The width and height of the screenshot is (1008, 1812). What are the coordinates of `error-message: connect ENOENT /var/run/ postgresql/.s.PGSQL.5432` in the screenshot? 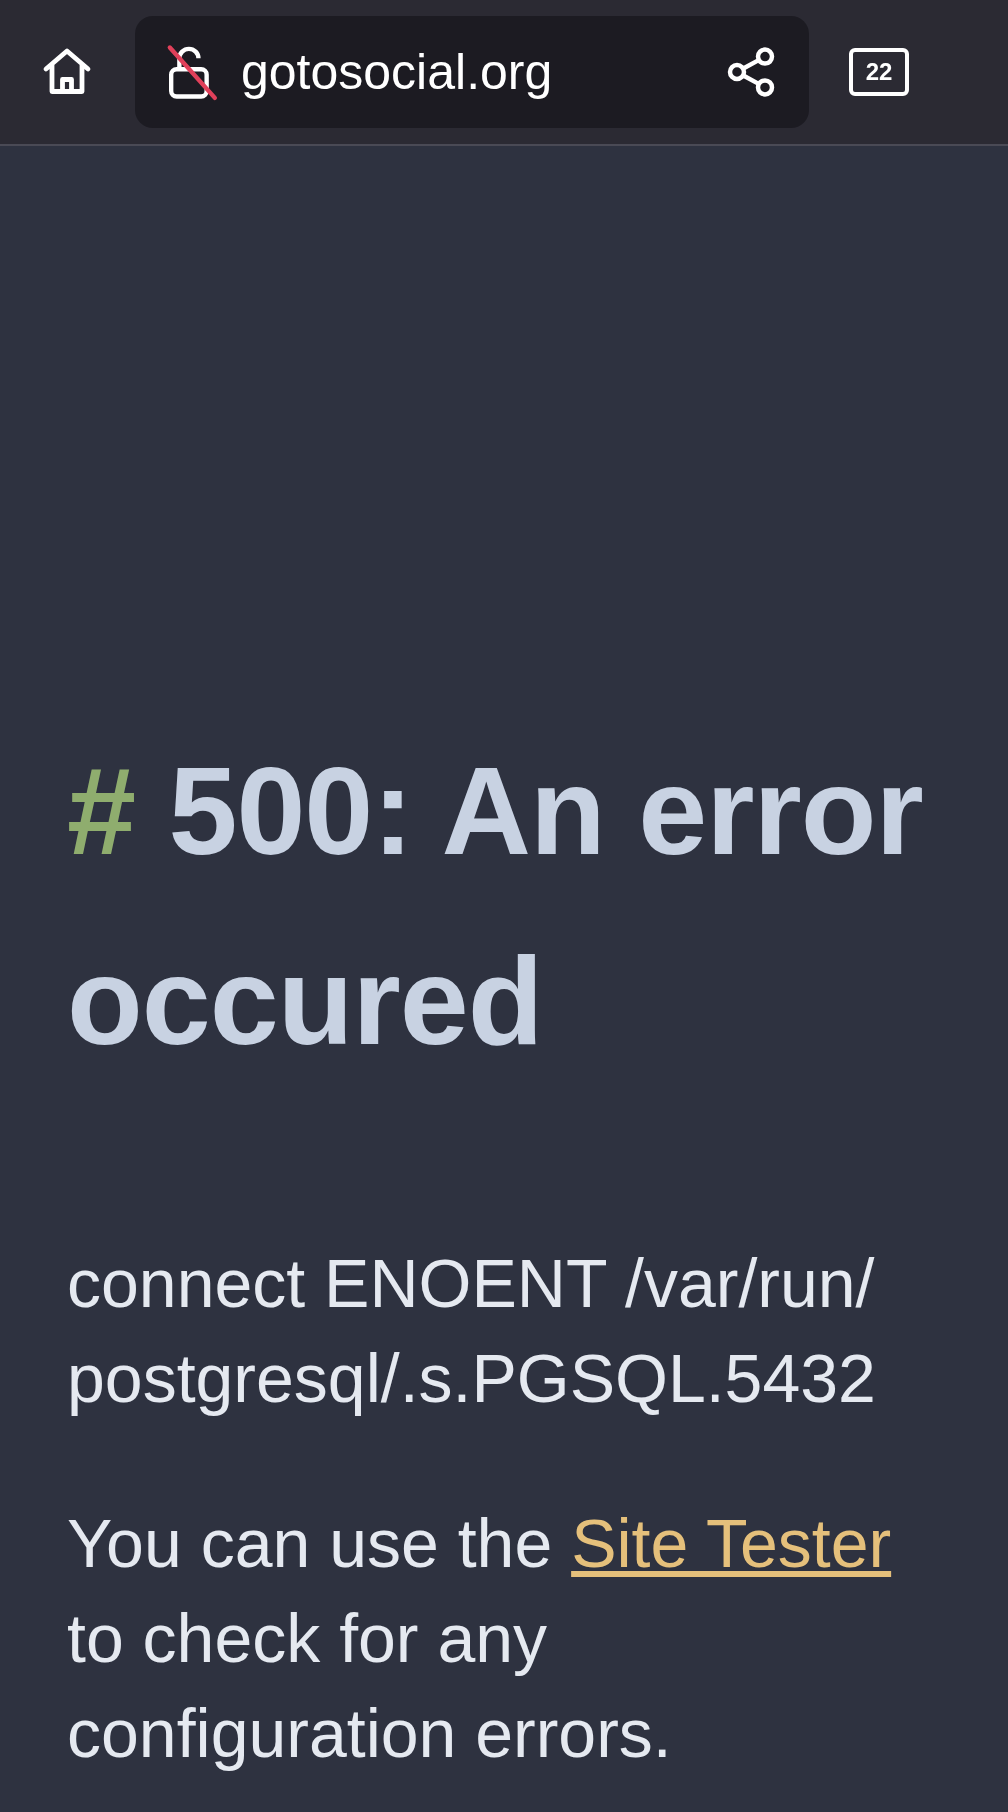 It's located at (472, 1331).